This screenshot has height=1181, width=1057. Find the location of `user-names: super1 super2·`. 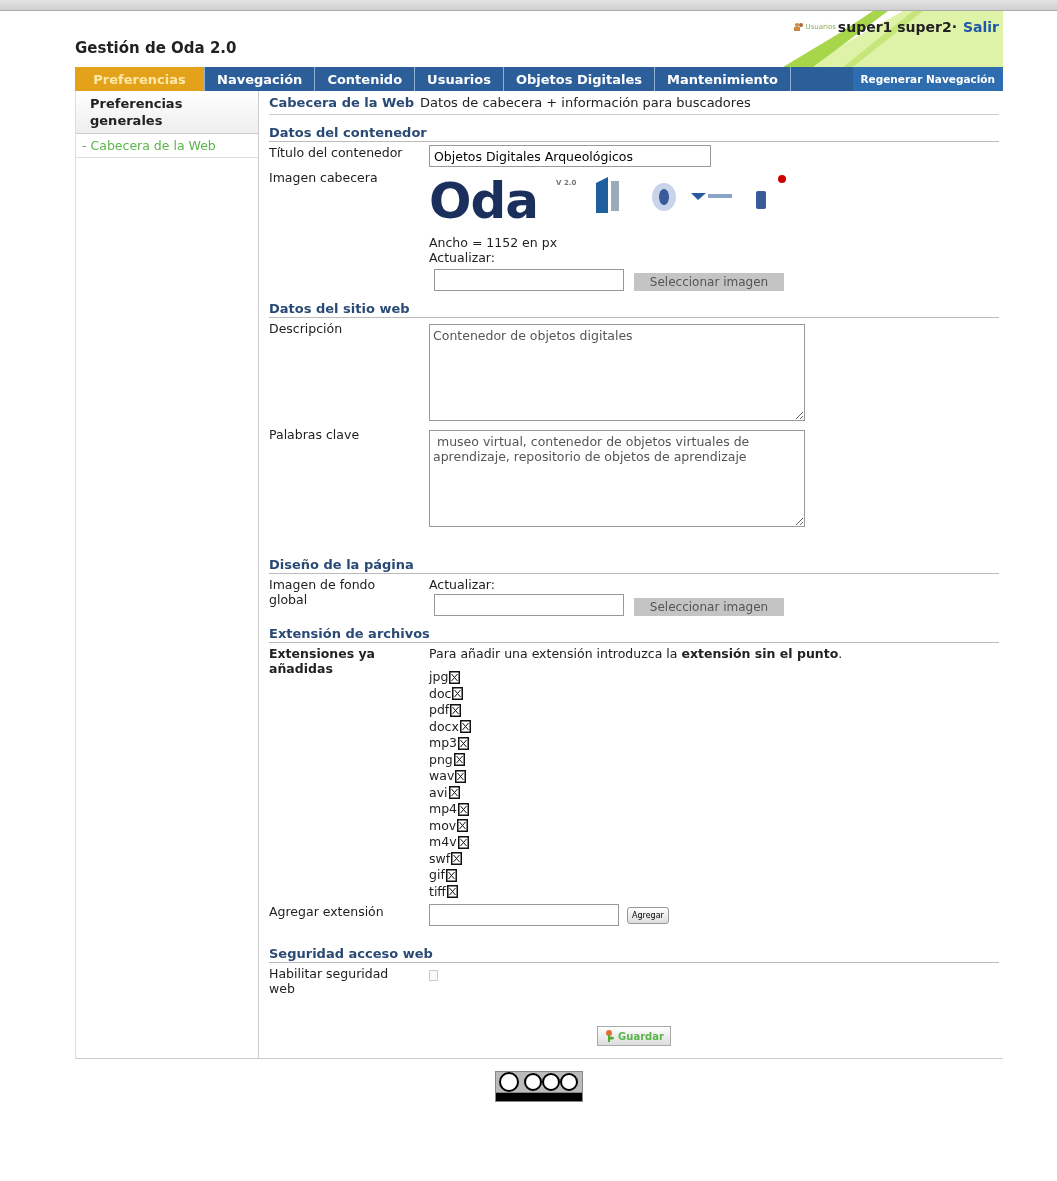

user-names: super1 super2· is located at coordinates (897, 27).